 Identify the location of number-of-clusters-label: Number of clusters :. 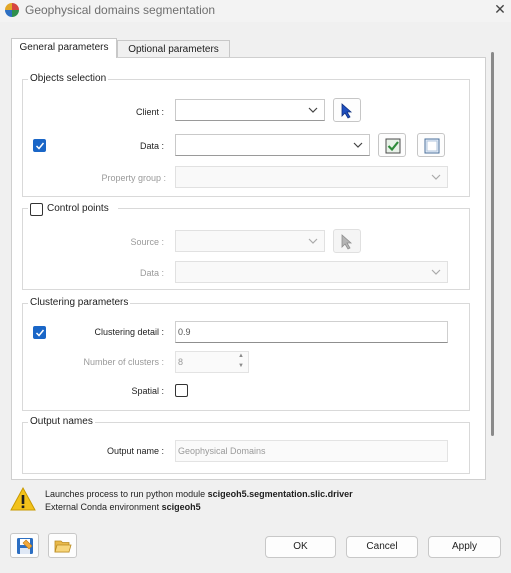
(123, 362).